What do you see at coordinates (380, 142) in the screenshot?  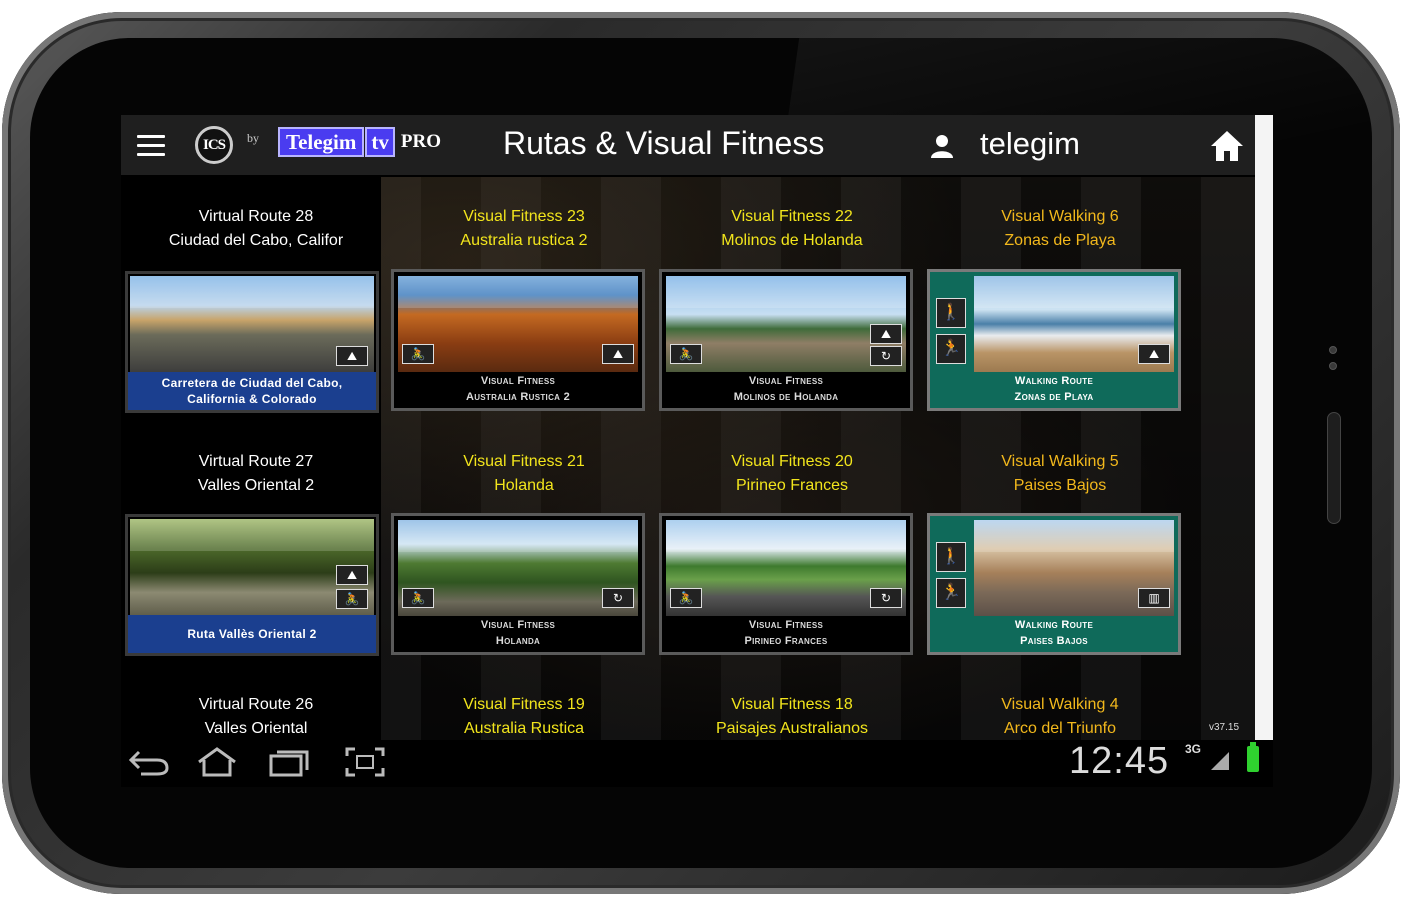 I see `brand-right: tv` at bounding box center [380, 142].